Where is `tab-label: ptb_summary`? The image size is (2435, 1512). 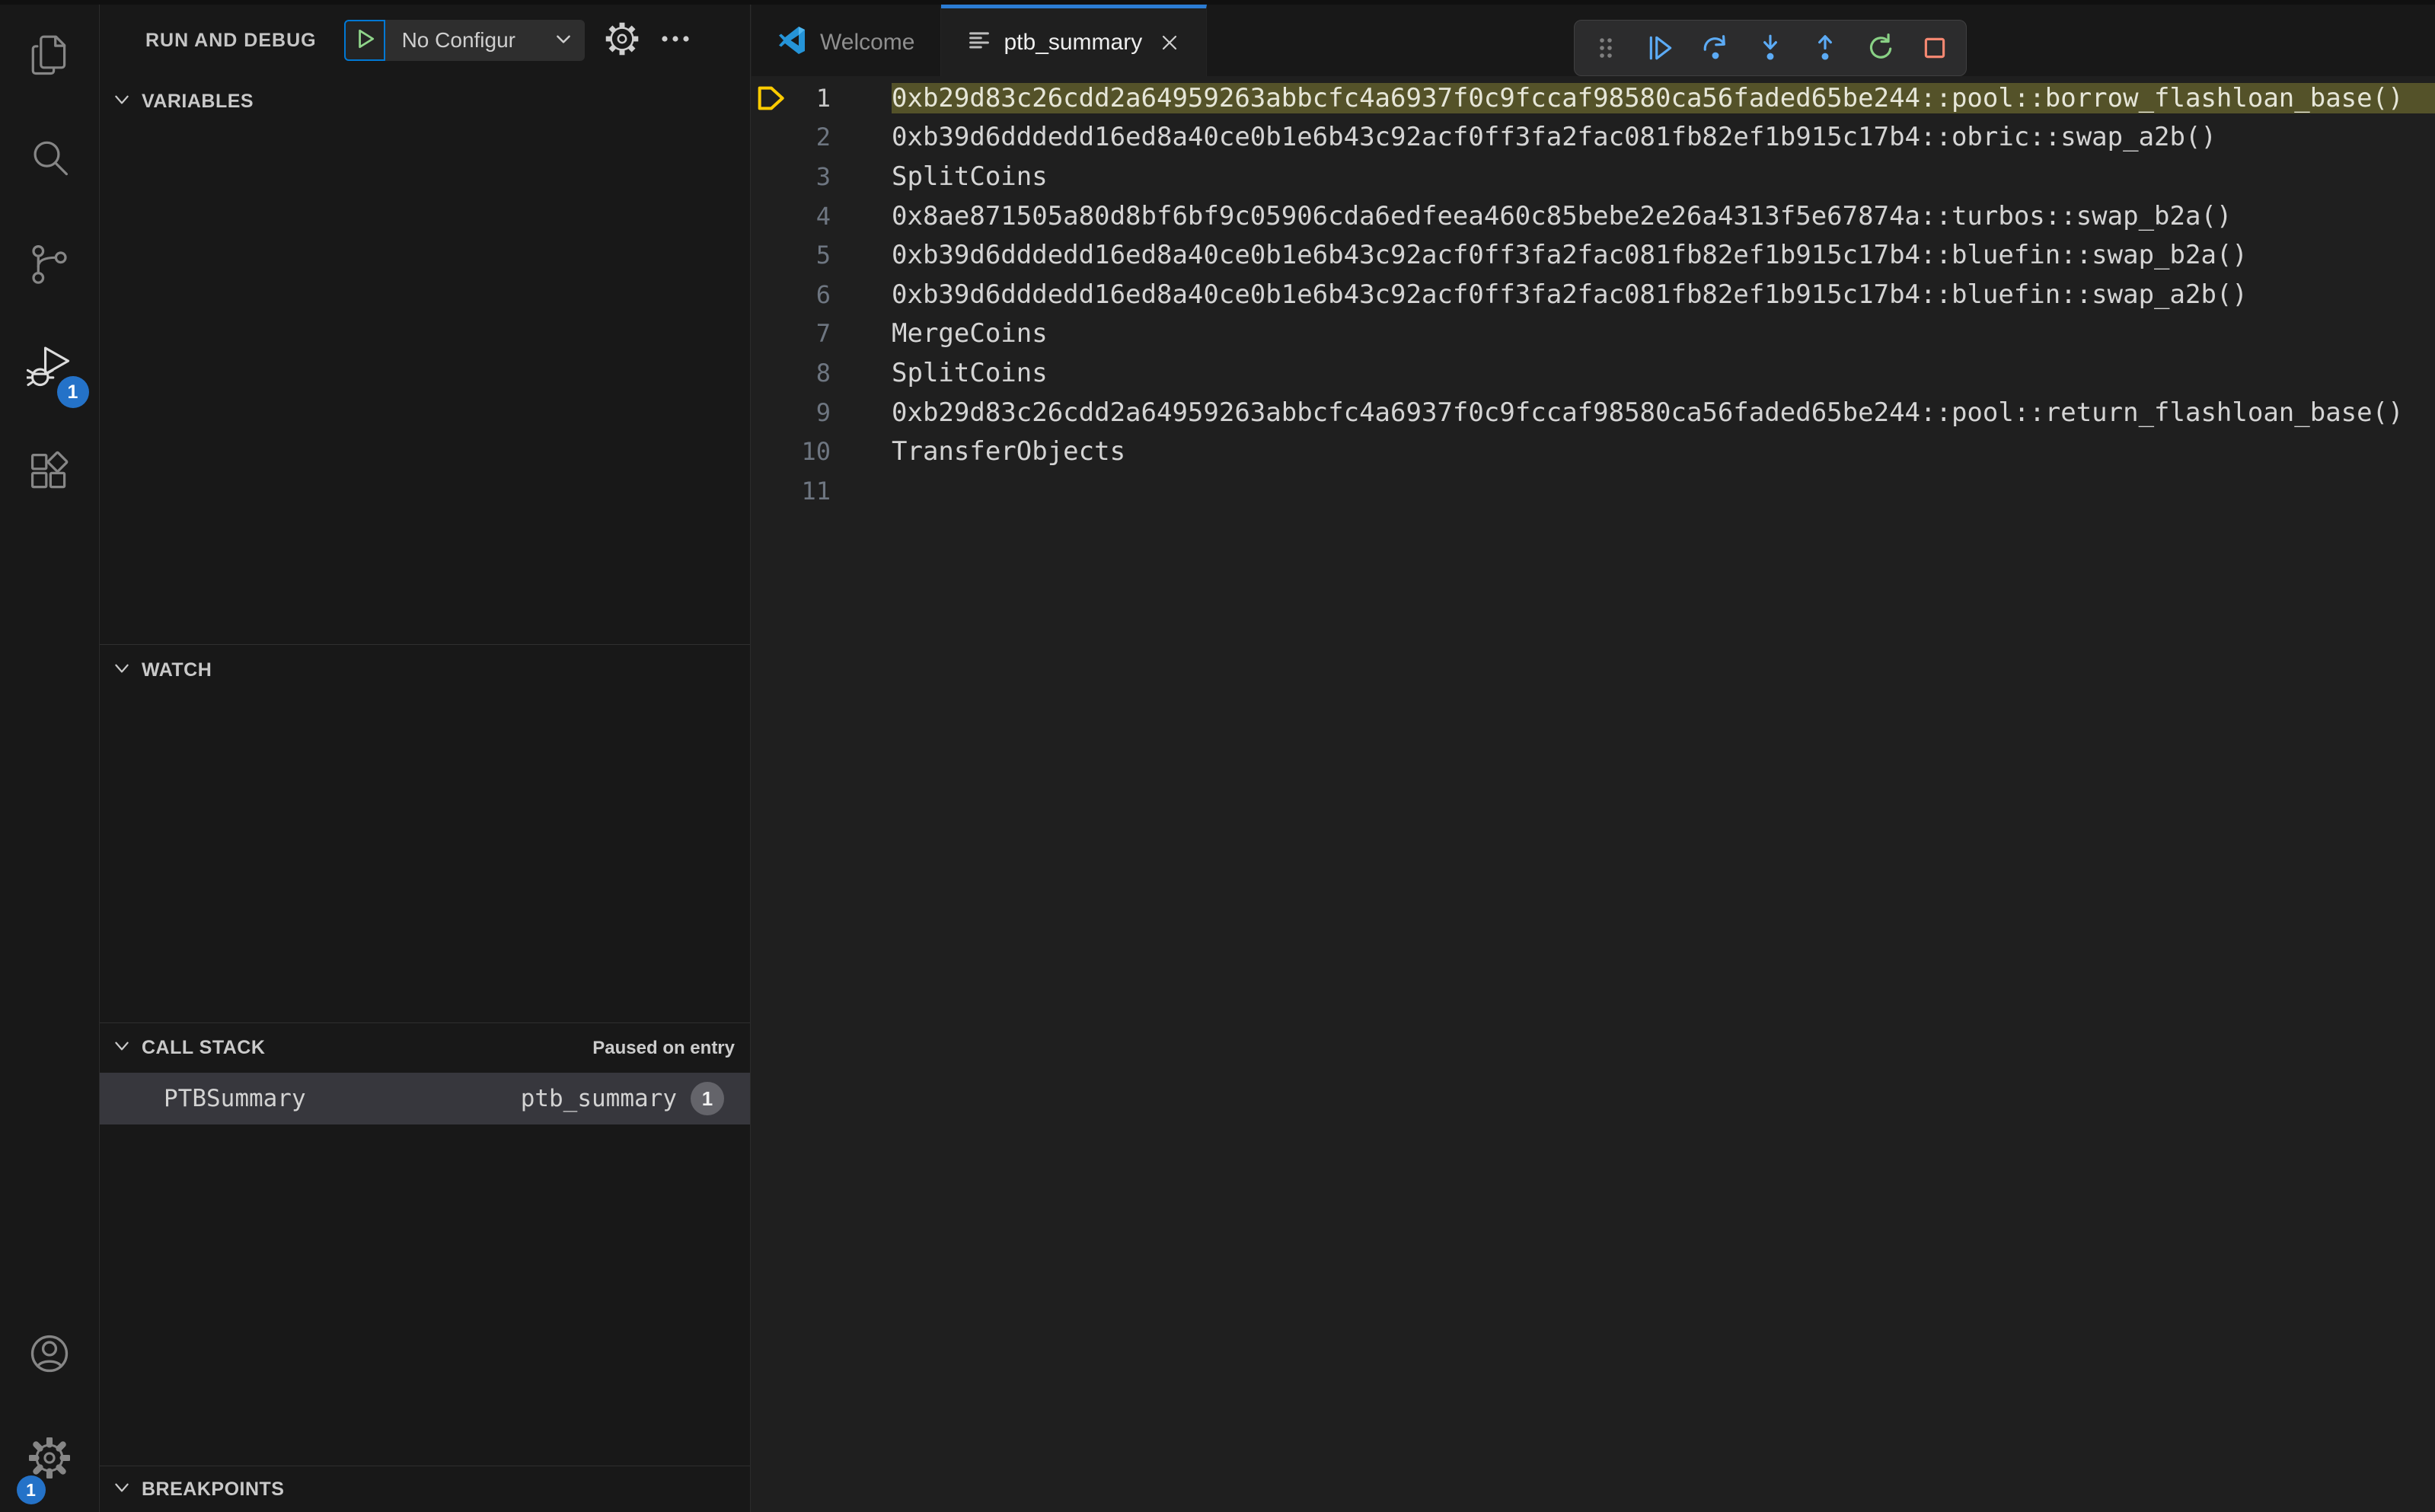 tab-label: ptb_summary is located at coordinates (1073, 42).